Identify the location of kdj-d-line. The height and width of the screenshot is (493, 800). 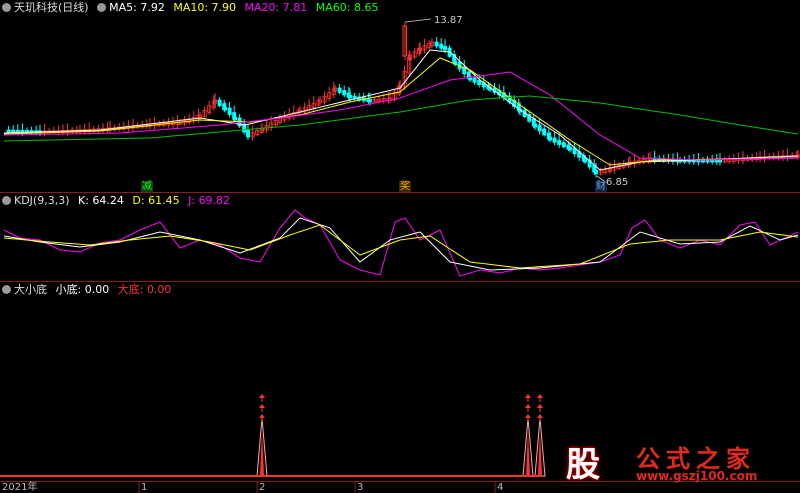
(401, 246).